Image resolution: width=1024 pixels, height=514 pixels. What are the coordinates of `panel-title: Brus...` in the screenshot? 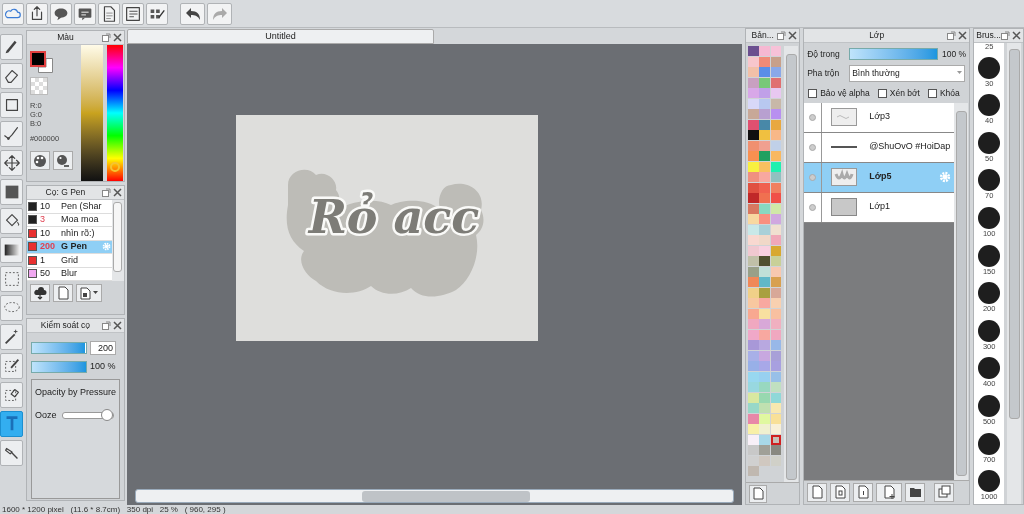 It's located at (988, 35).